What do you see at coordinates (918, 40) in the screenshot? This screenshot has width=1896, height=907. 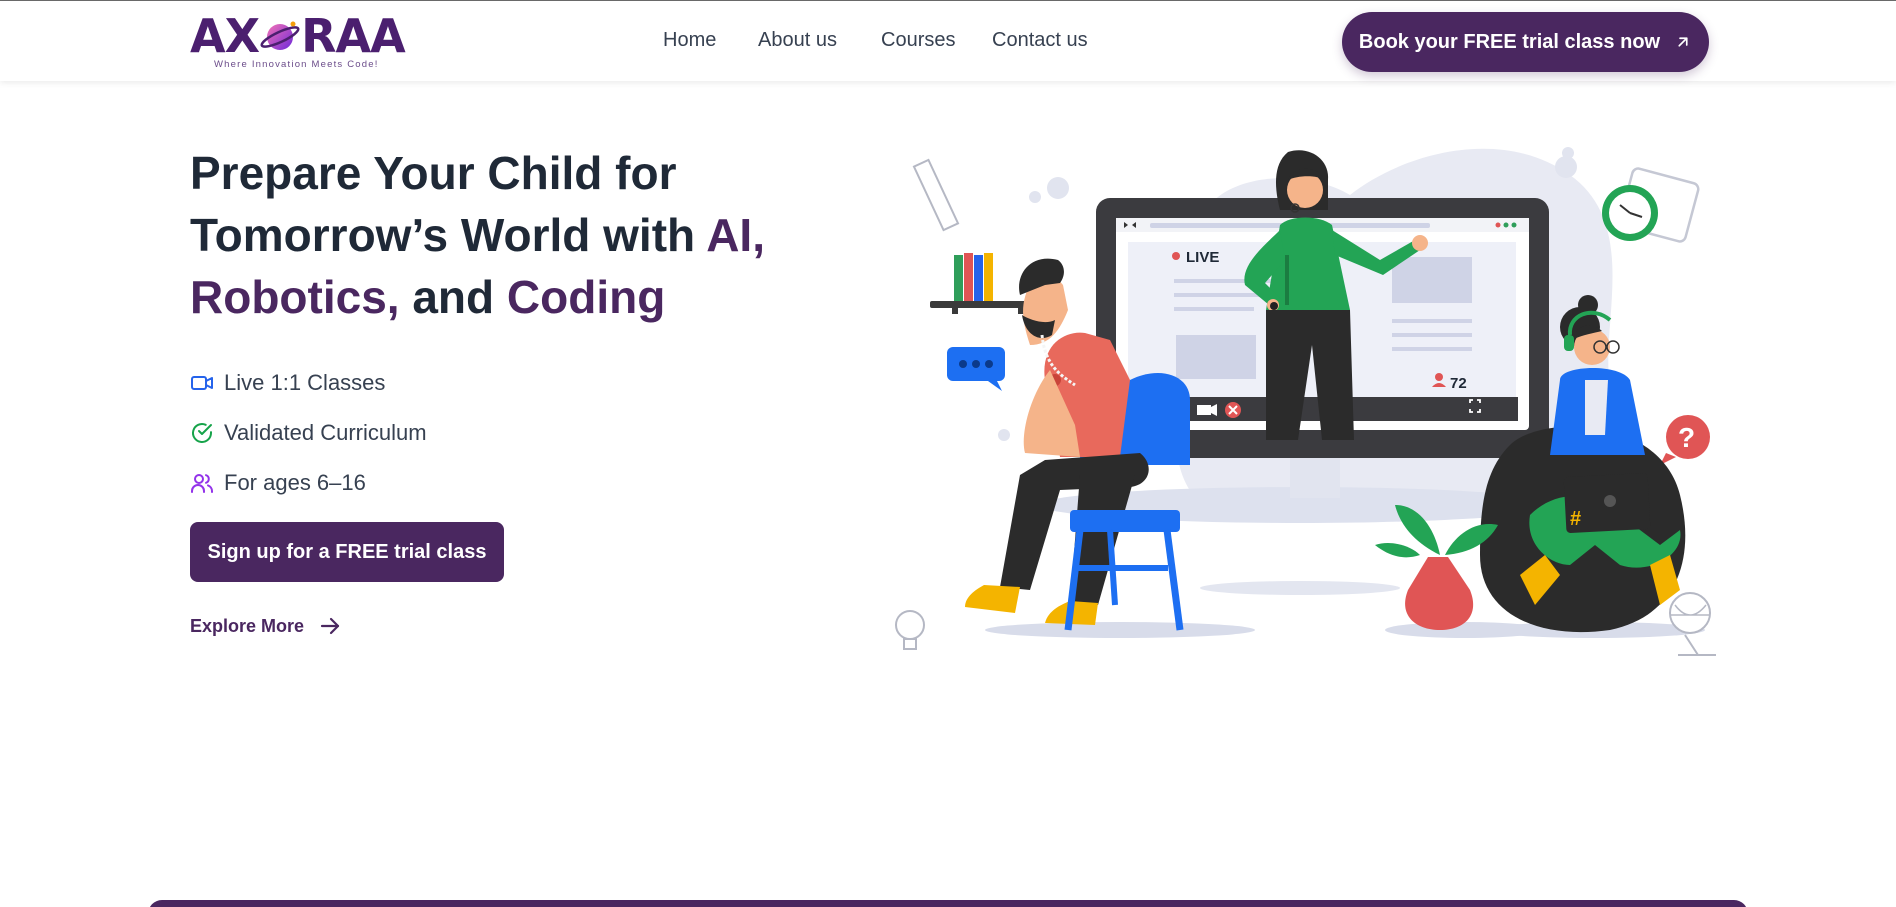 I see `nav-courses: Courses` at bounding box center [918, 40].